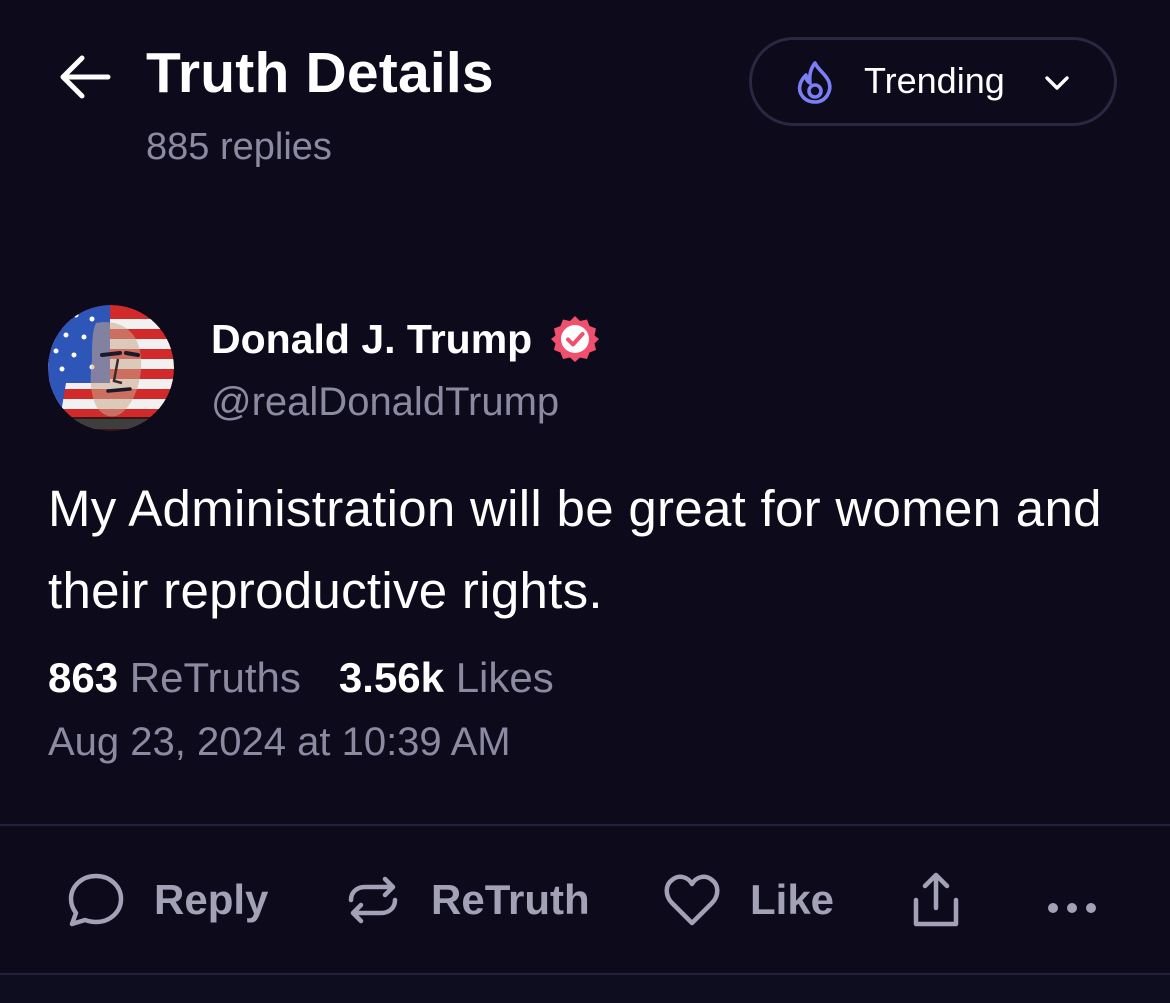 This screenshot has height=1003, width=1170. I want to click on retruth-icon, so click(373, 900).